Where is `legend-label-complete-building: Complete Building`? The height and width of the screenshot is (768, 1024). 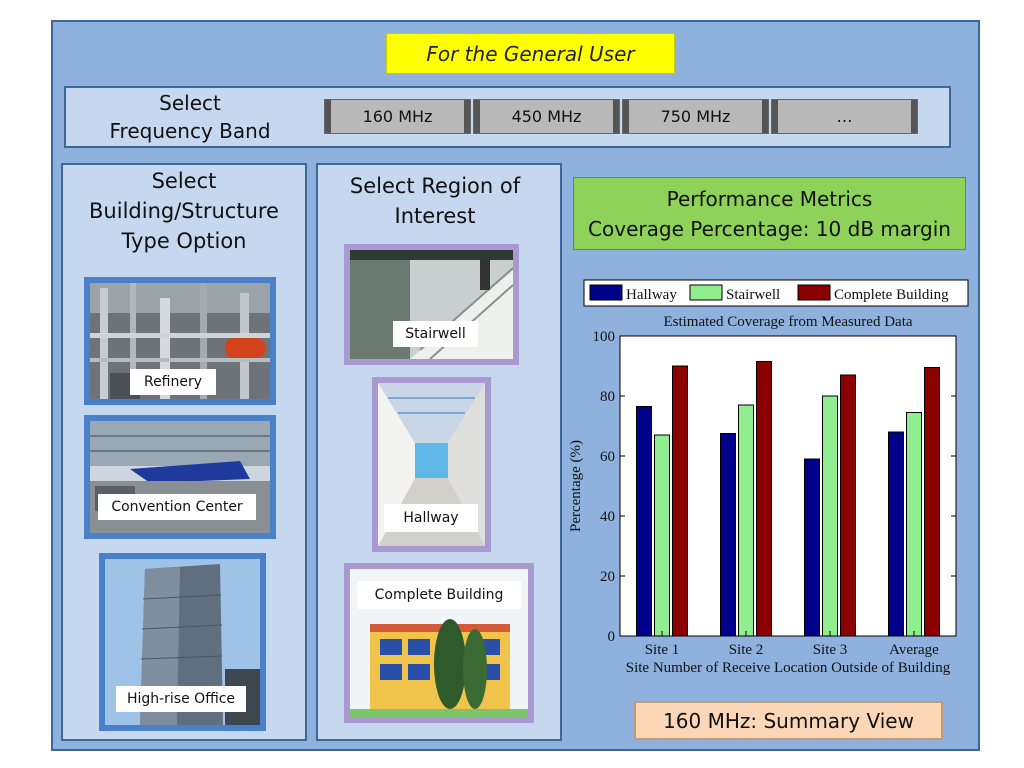 legend-label-complete-building: Complete Building is located at coordinates (891, 295).